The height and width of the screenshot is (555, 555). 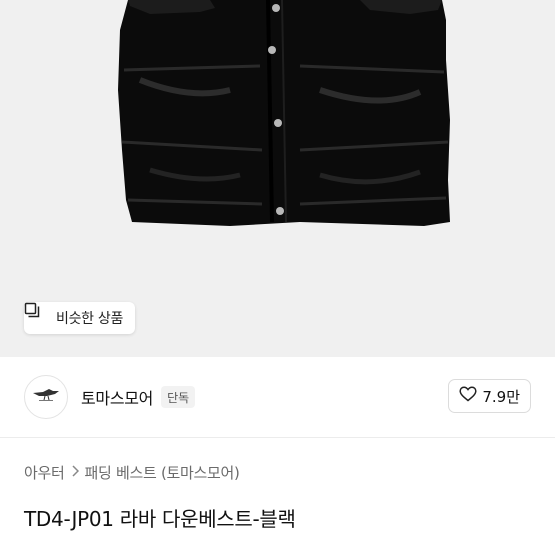 I want to click on similar-products-label: 비슷한 상품, so click(x=90, y=319).